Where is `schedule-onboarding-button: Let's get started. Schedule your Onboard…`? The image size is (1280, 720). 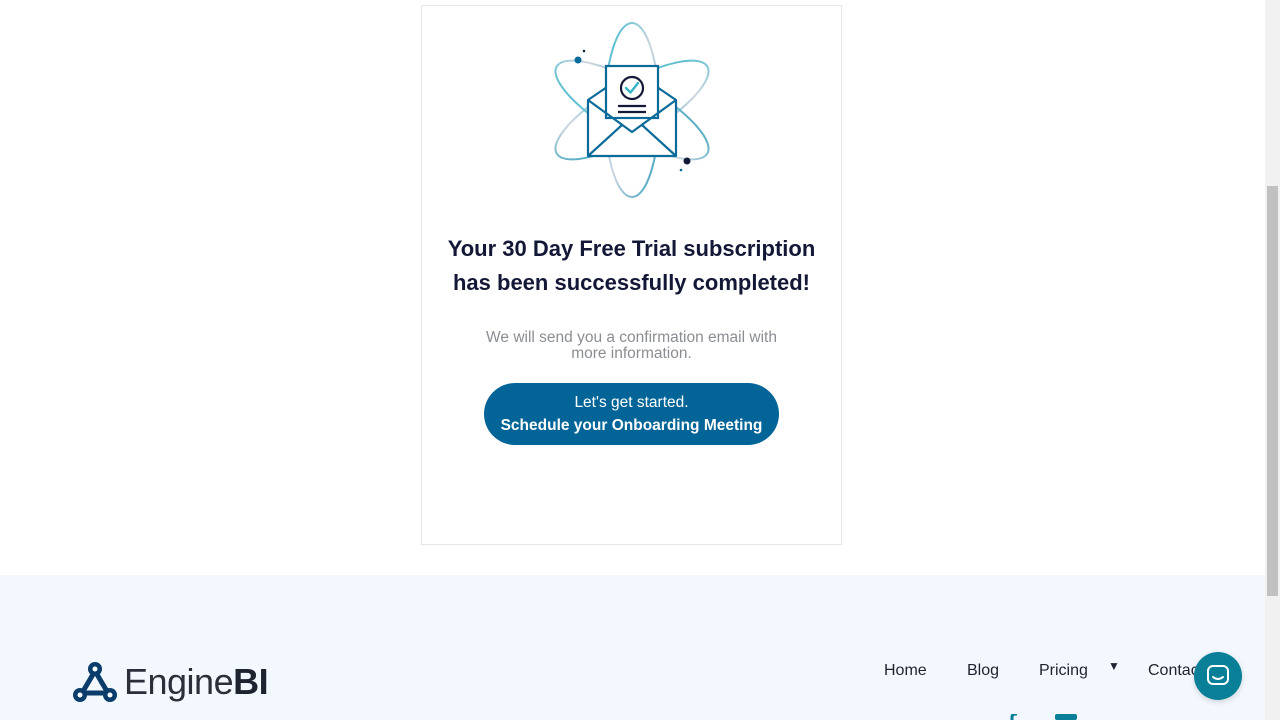 schedule-onboarding-button: Let's get started. Schedule your Onboard… is located at coordinates (631, 414).